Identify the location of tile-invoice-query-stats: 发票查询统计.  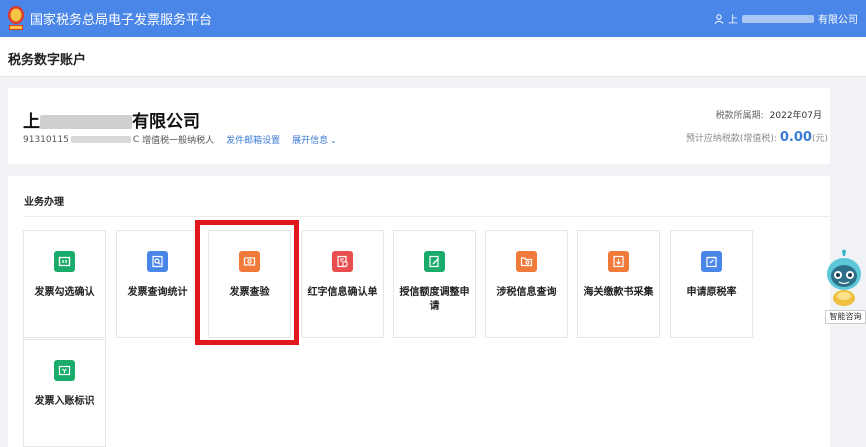
(157, 284).